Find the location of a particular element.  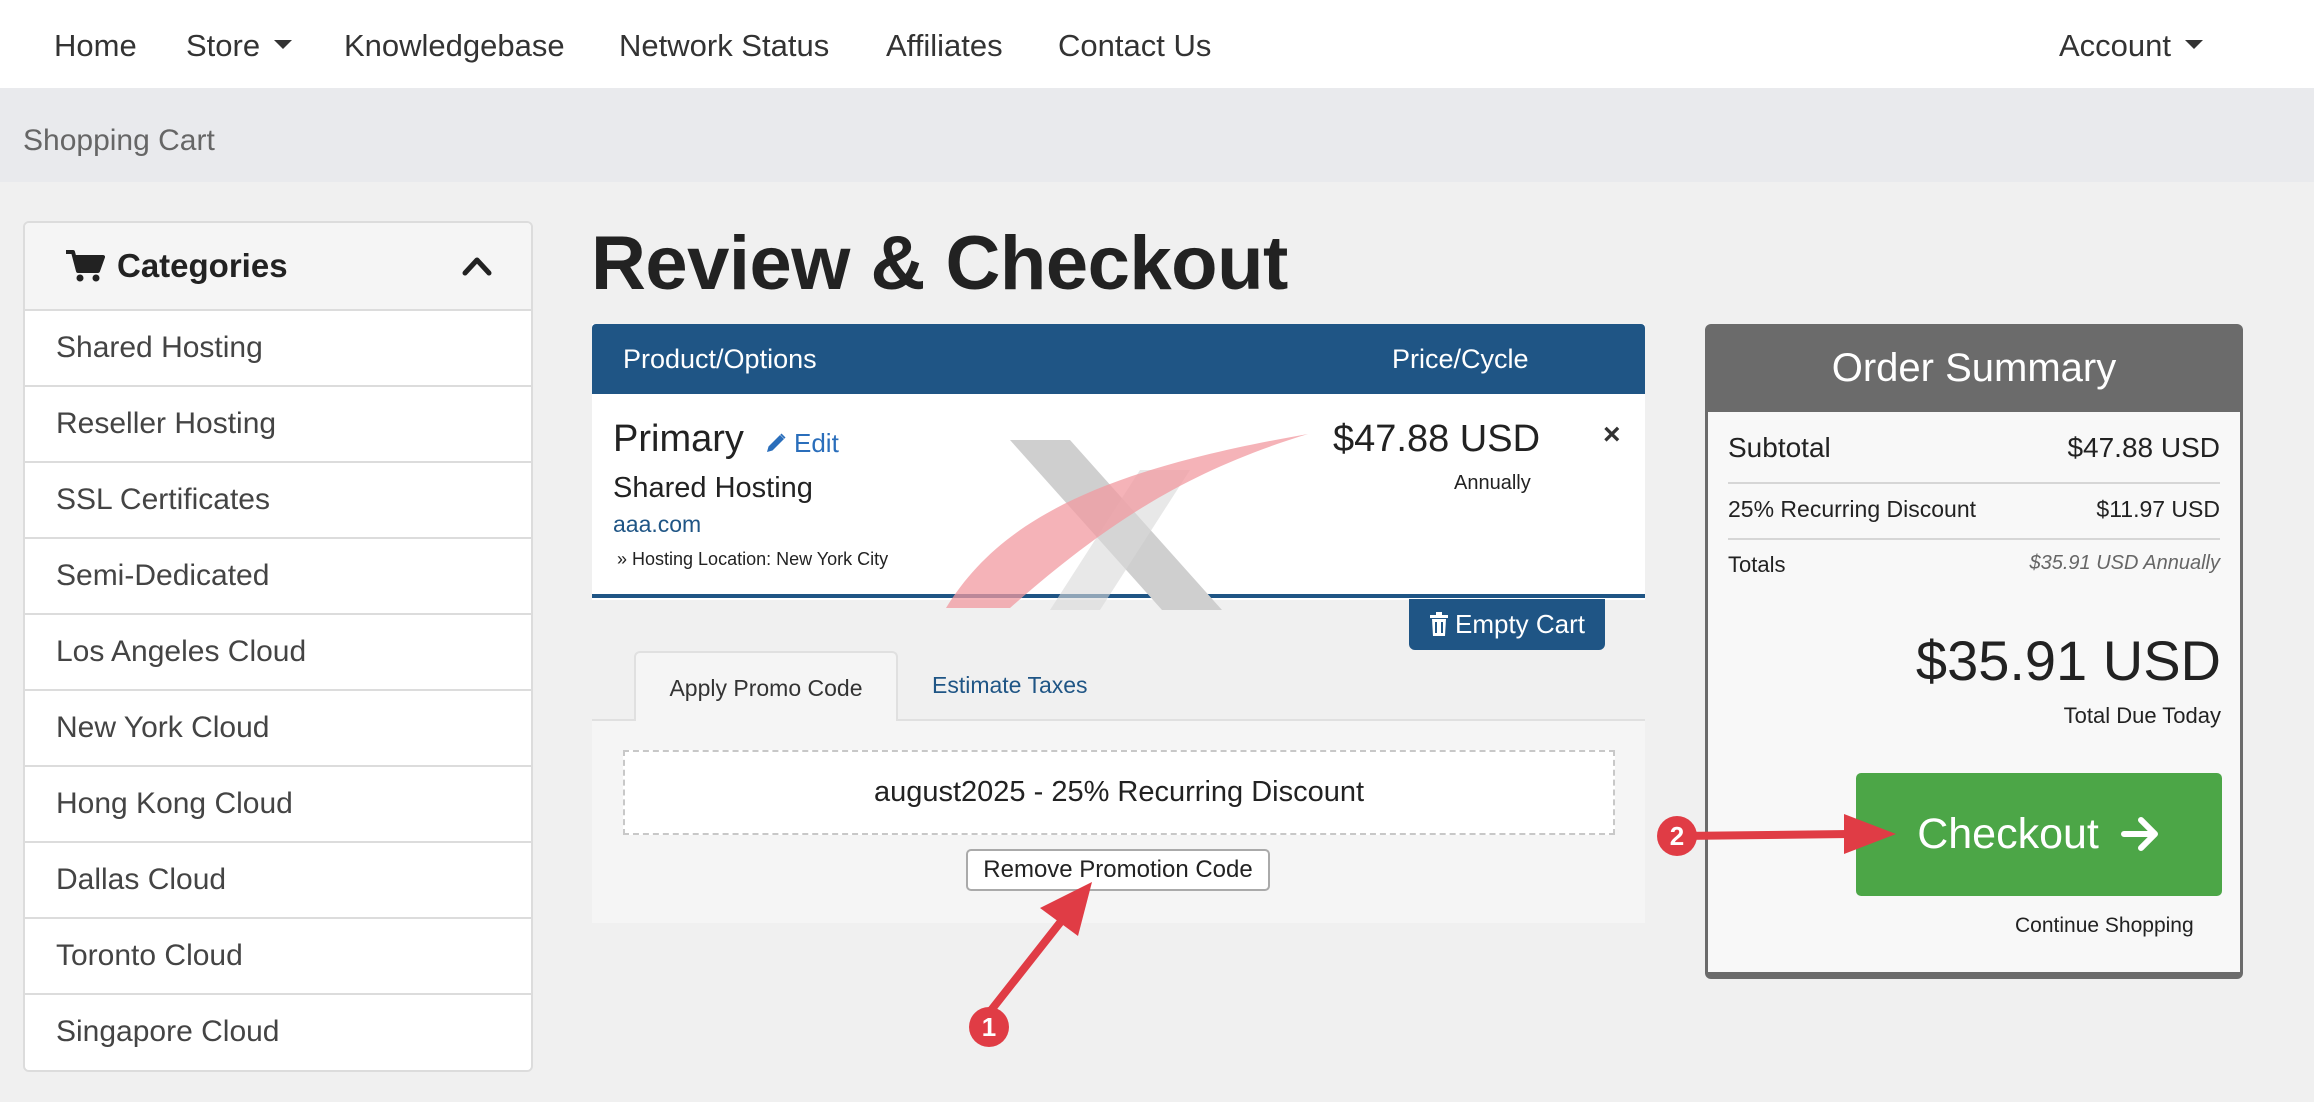

subtotal-row: Subtotal $47.88 USD is located at coordinates (1974, 452).